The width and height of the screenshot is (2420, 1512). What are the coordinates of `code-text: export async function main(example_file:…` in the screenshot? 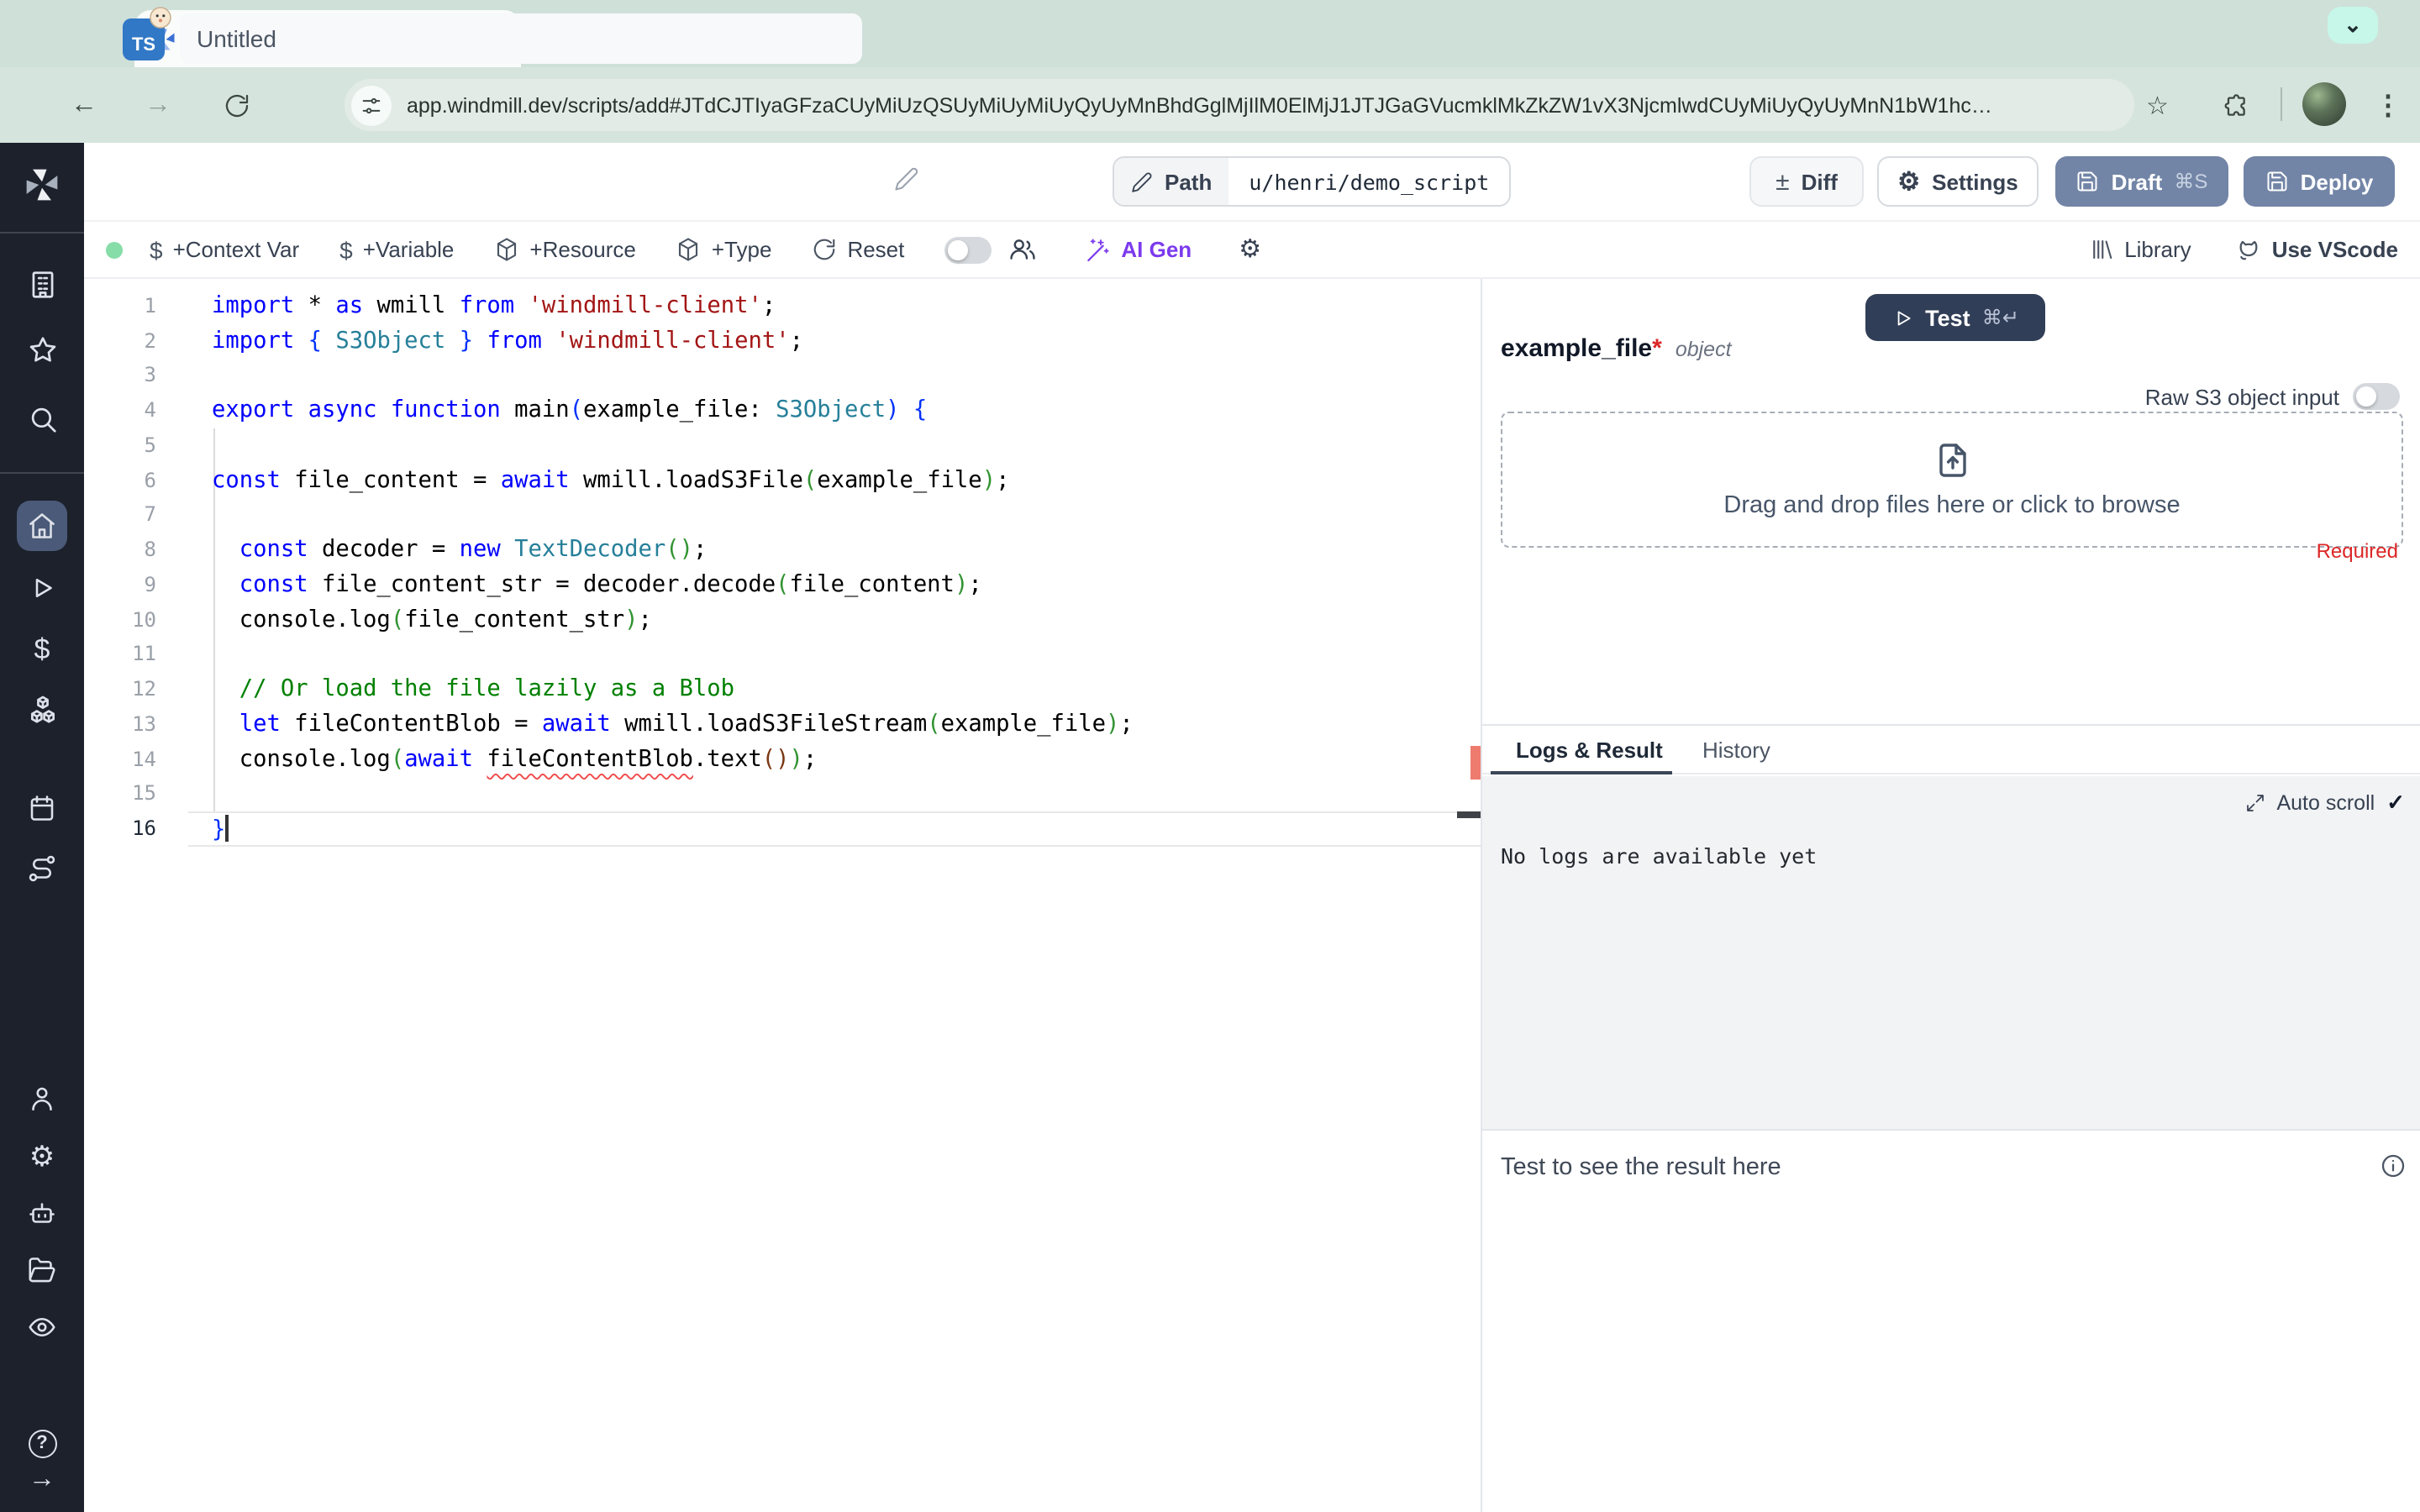 It's located at (570, 410).